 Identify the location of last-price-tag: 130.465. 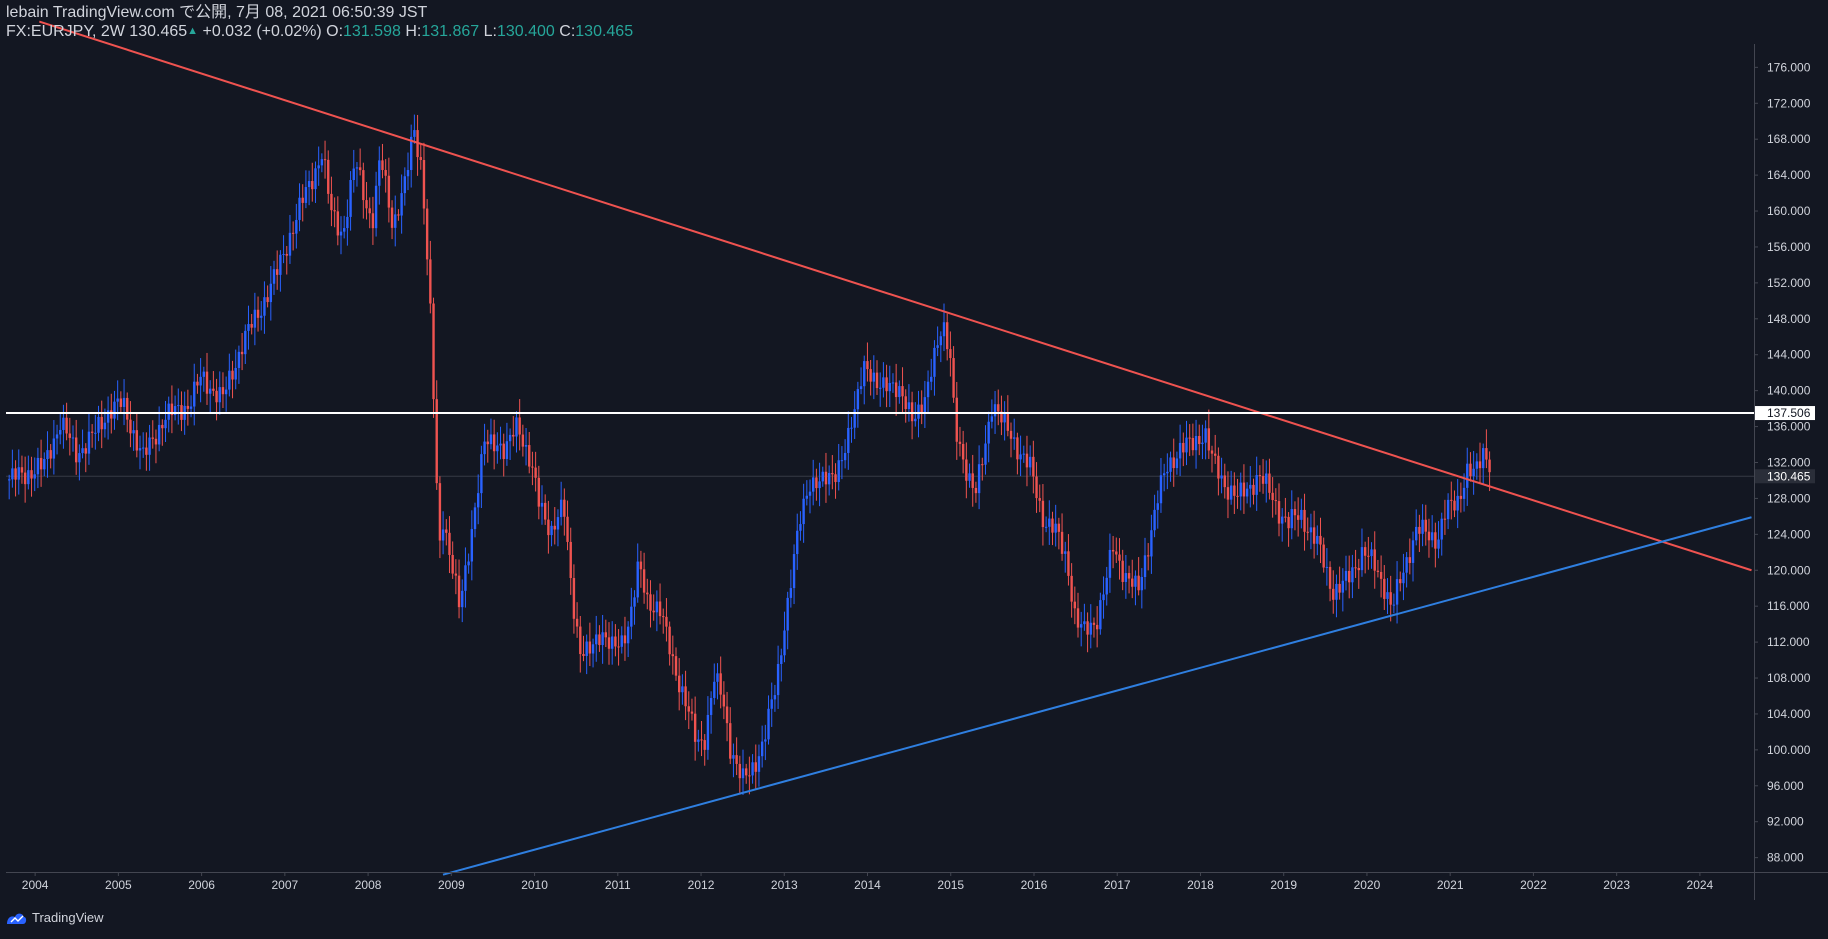
(1785, 476).